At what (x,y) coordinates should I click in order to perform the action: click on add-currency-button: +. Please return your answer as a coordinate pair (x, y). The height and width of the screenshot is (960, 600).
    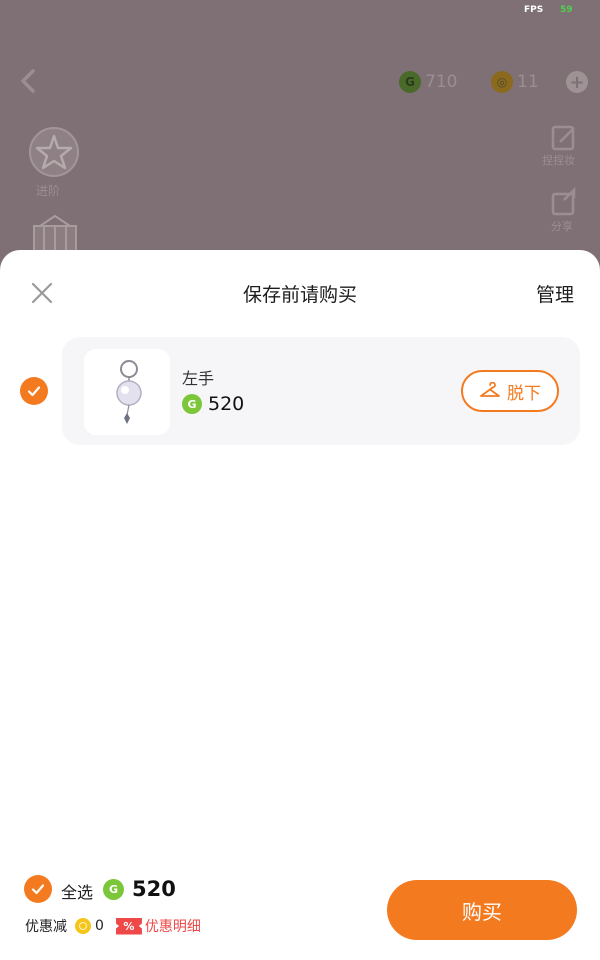
    Looking at the image, I should click on (577, 82).